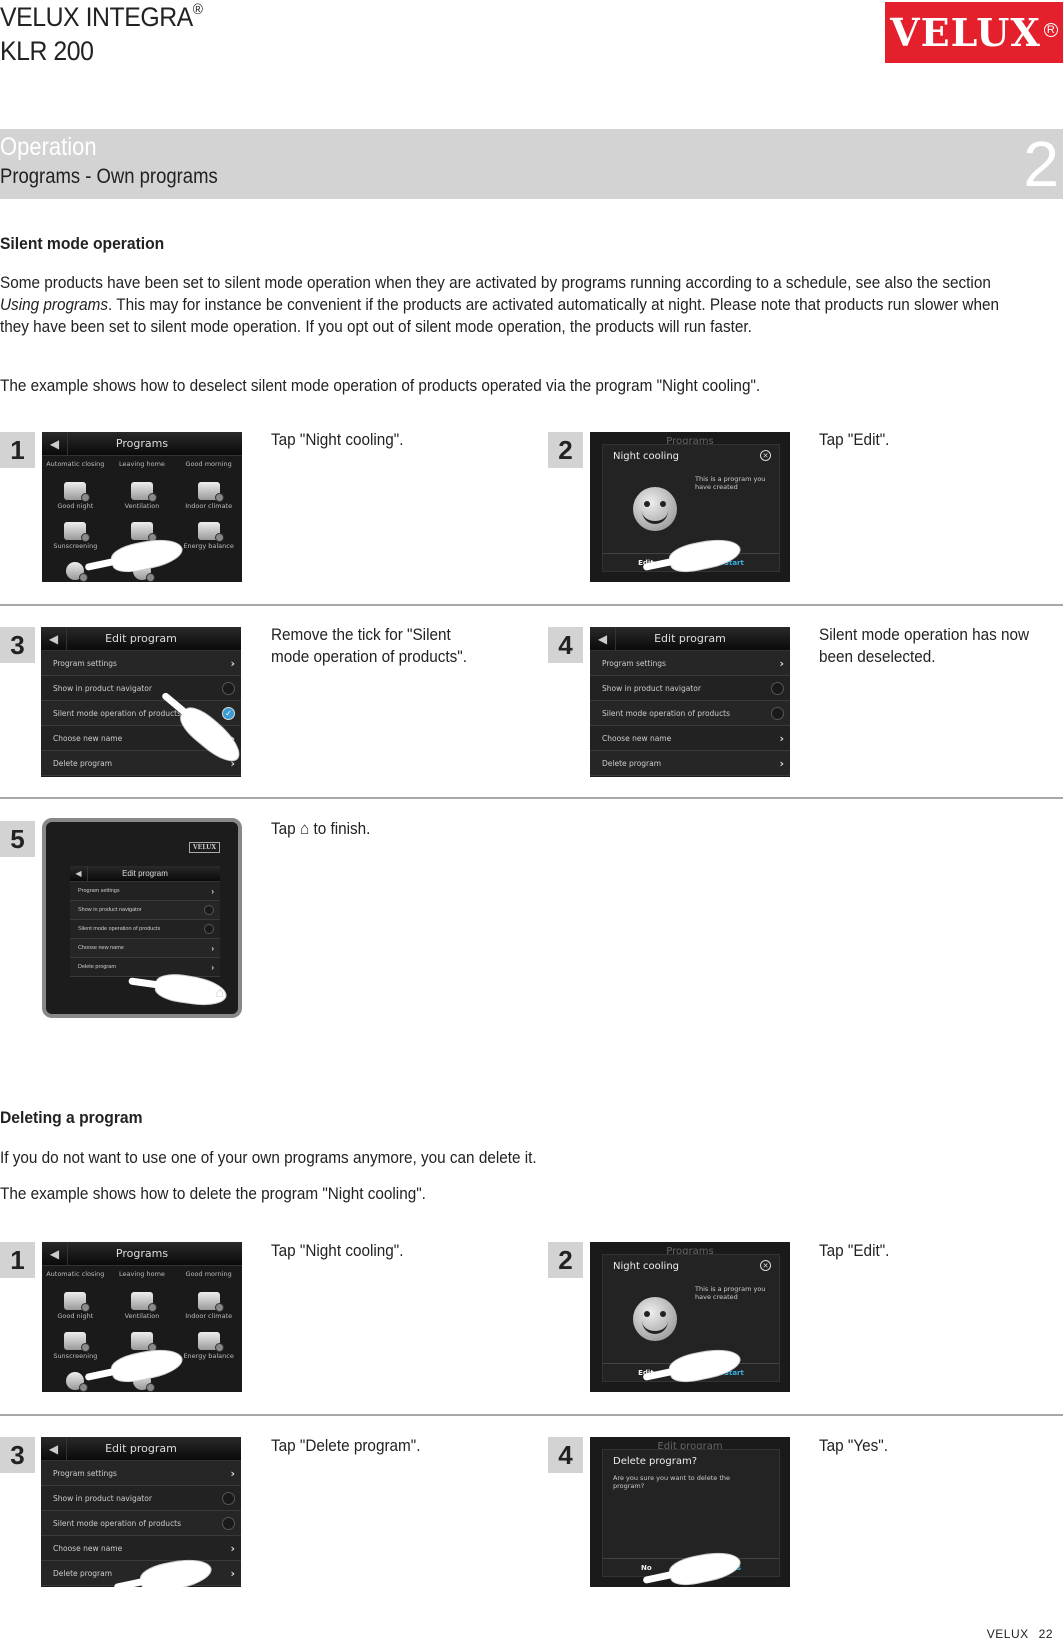 This screenshot has height=1646, width=1063. Describe the element at coordinates (71, 1117) in the screenshot. I see `deleting-heading: Deleting a program` at that location.